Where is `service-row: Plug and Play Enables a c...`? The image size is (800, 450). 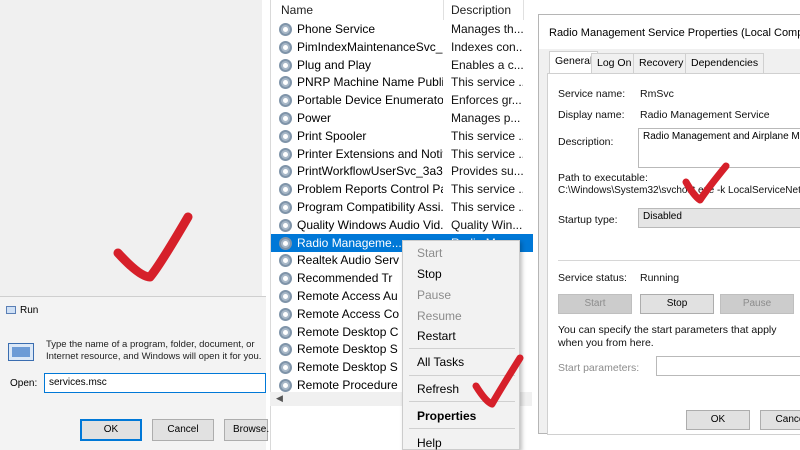 service-row: Plug and Play Enables a c... is located at coordinates (402, 65).